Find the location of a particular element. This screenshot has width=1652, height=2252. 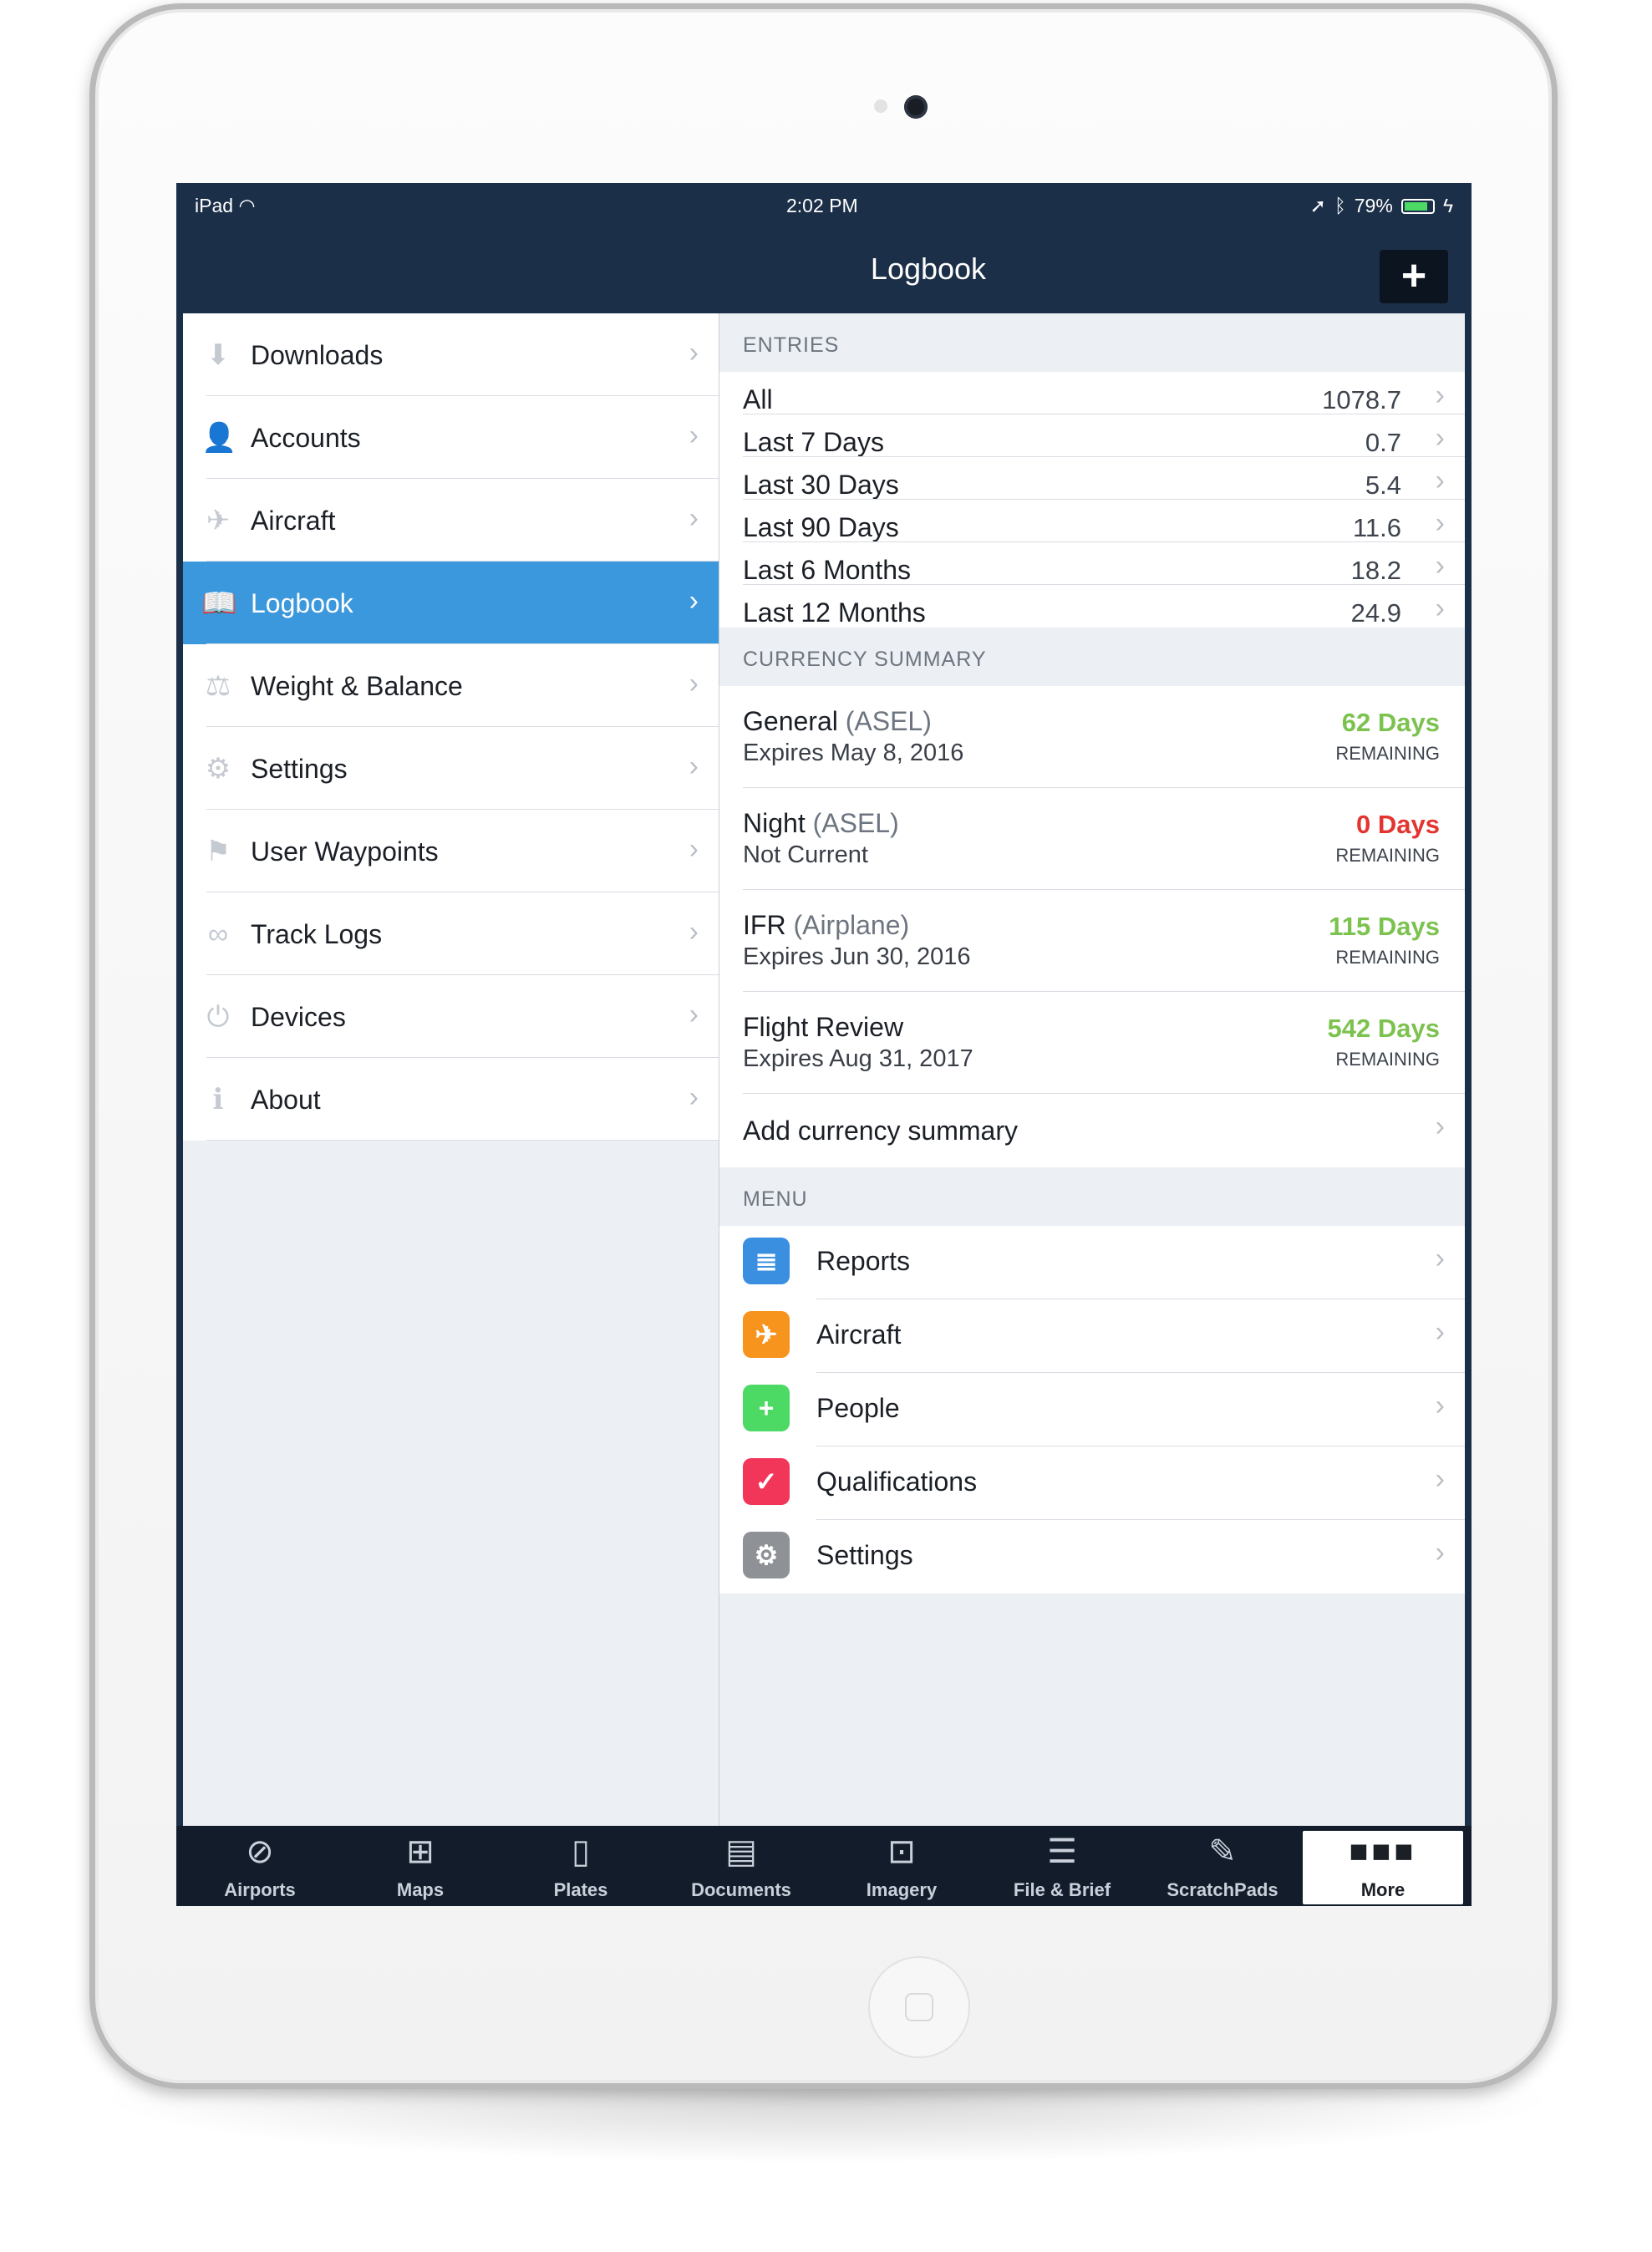

status-right: ➚ ᛒ 79% ϟ is located at coordinates (1382, 206).